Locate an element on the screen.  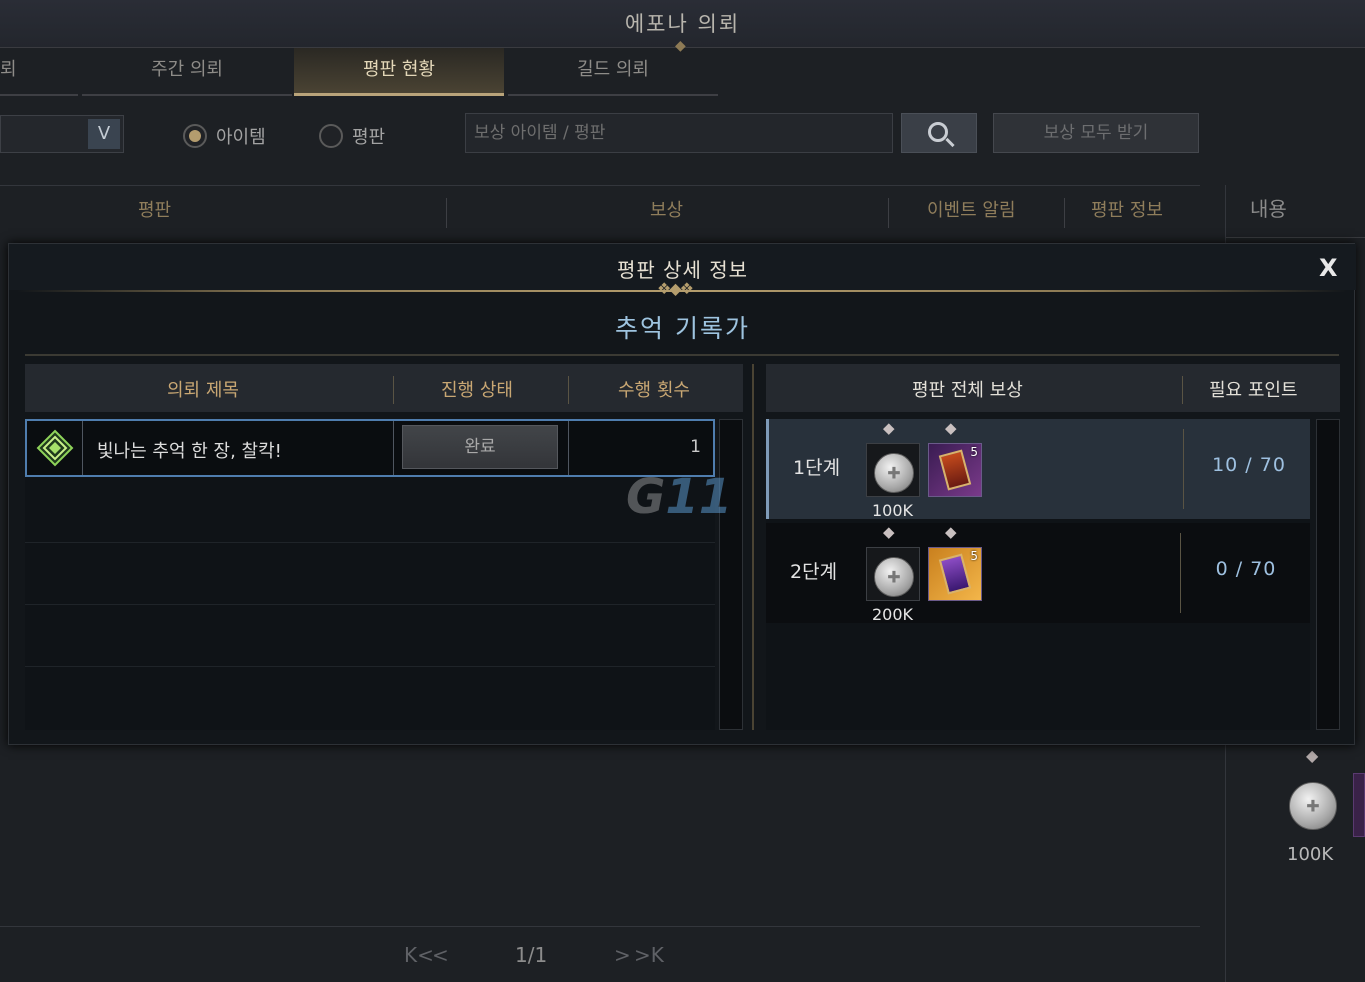
header-rep-info: 평판 정보 is located at coordinates (1127, 210).